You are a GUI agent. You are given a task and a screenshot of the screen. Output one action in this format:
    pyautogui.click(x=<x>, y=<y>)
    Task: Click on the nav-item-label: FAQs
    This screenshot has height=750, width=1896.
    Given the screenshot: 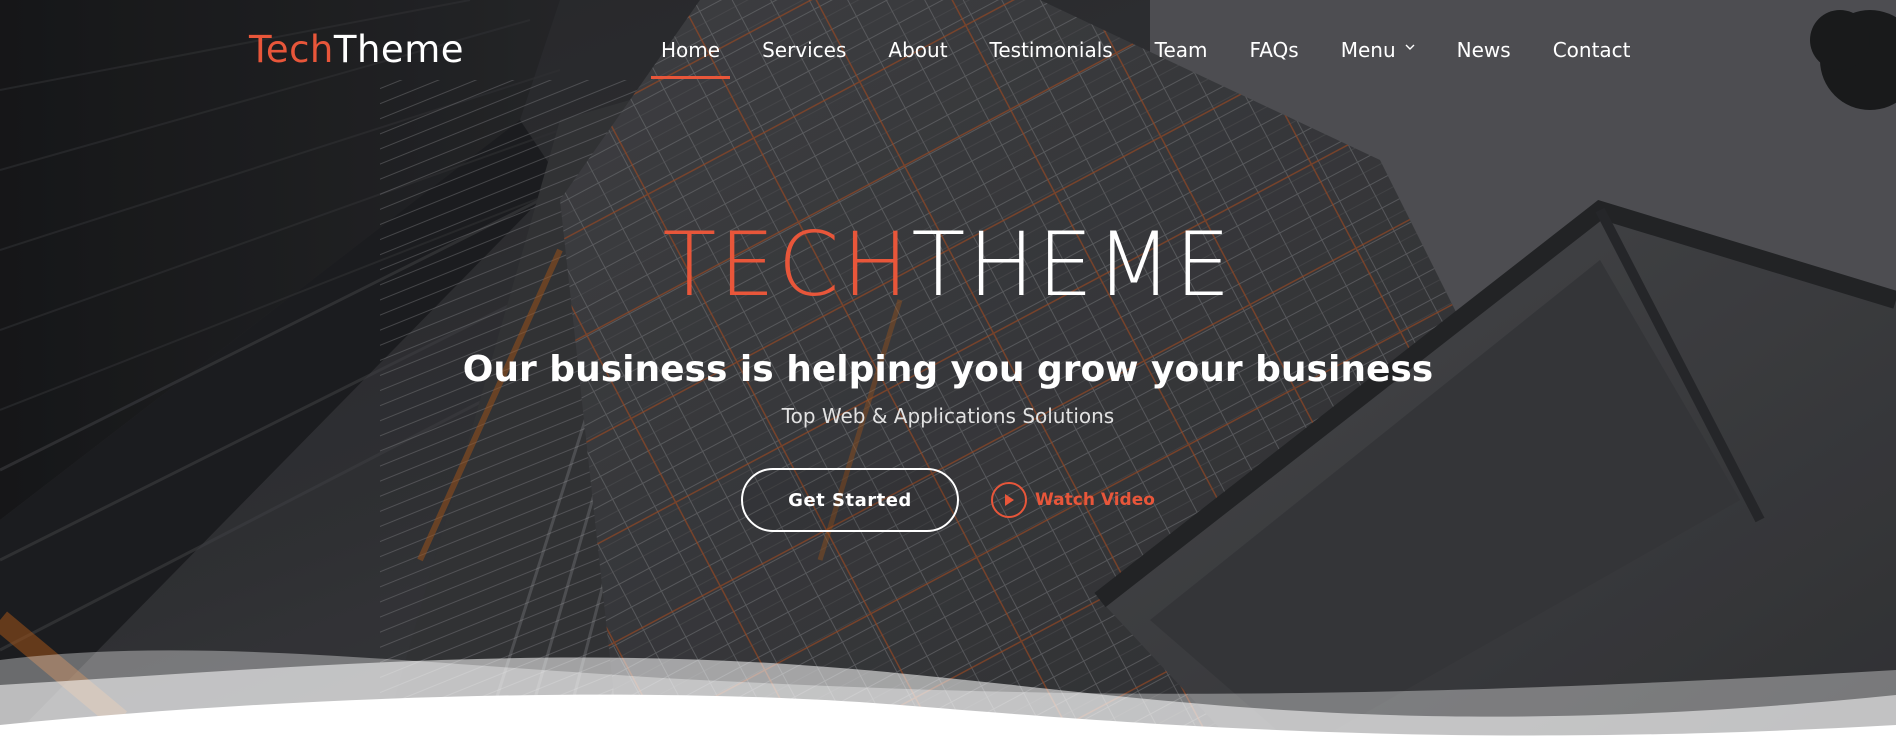 What is the action you would take?
    pyautogui.click(x=1274, y=50)
    